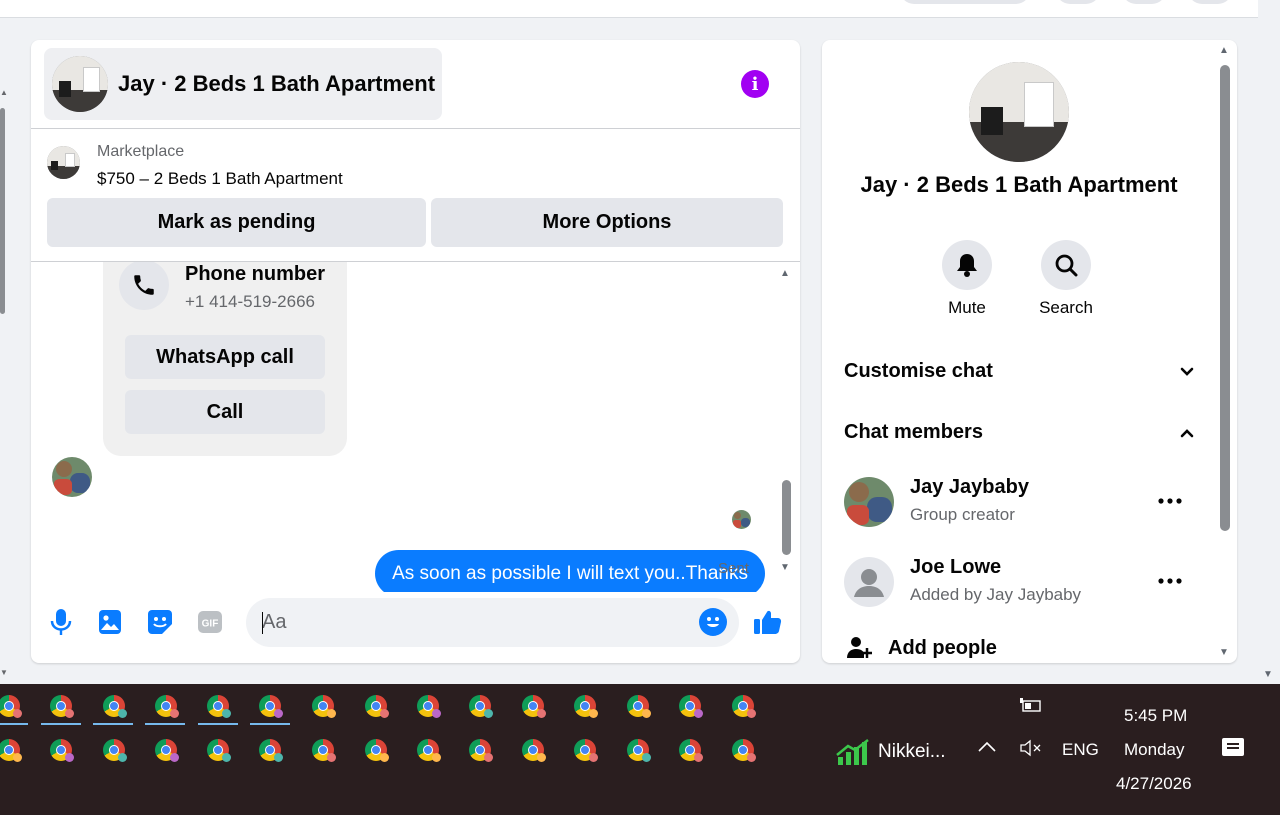 The height and width of the screenshot is (815, 1280). What do you see at coordinates (1031, 750) in the screenshot?
I see `speaker-muted-icon` at bounding box center [1031, 750].